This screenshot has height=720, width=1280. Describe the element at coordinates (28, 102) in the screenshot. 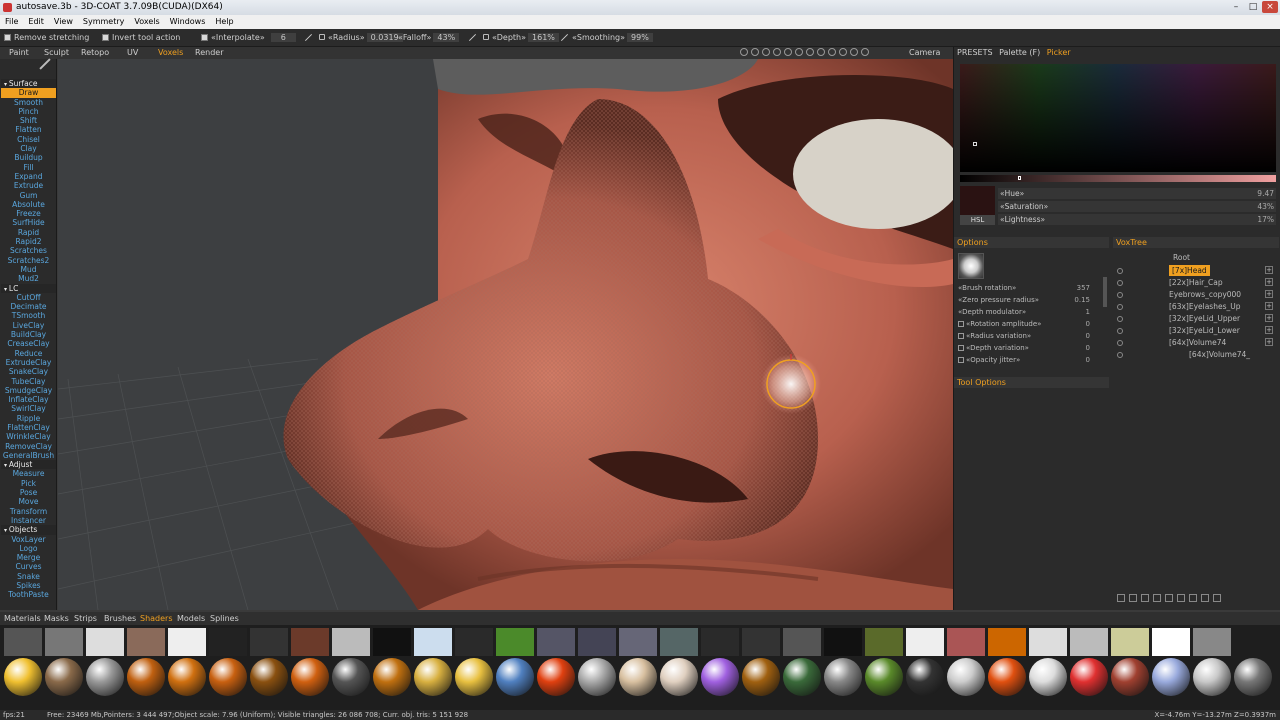

I see `tool-button: Smooth` at that location.